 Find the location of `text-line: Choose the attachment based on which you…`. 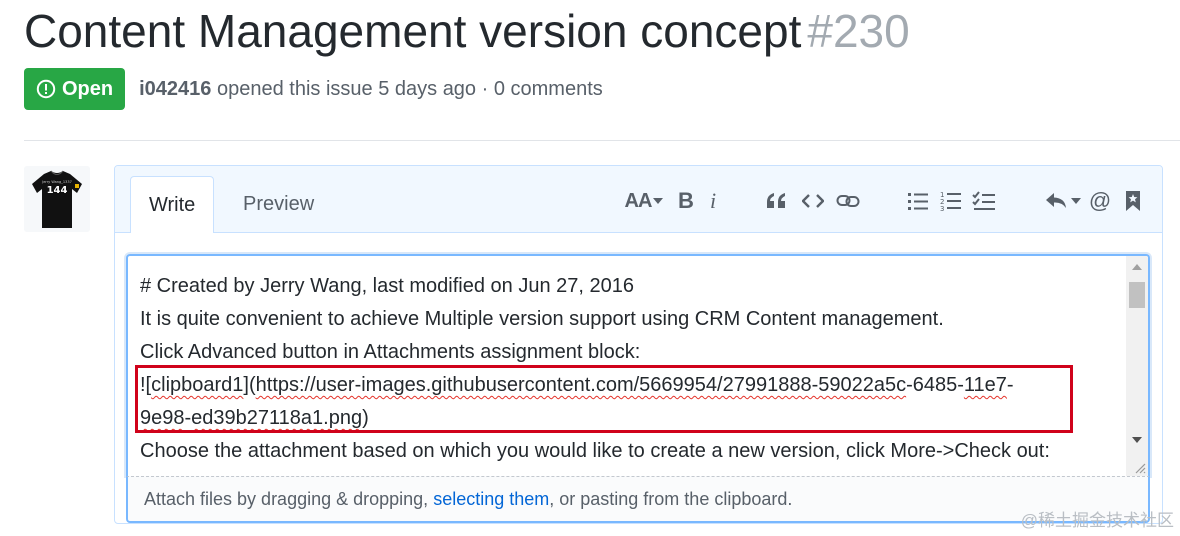

text-line: Choose the attachment based on which you… is located at coordinates (595, 451).